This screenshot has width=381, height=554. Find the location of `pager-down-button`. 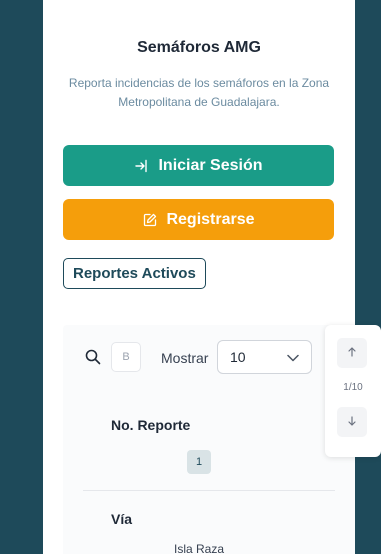

pager-down-button is located at coordinates (352, 422).